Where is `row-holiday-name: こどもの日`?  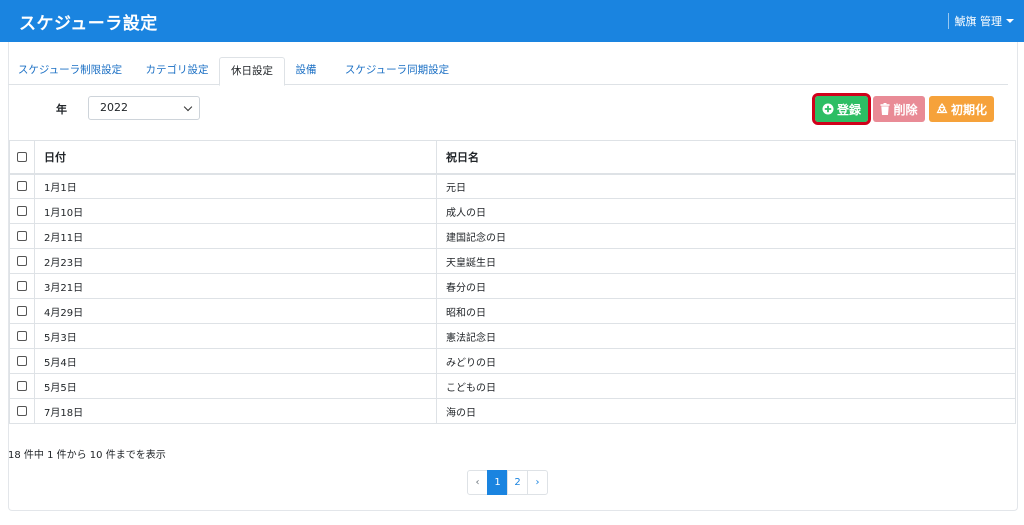 row-holiday-name: こどもの日 is located at coordinates (726, 386).